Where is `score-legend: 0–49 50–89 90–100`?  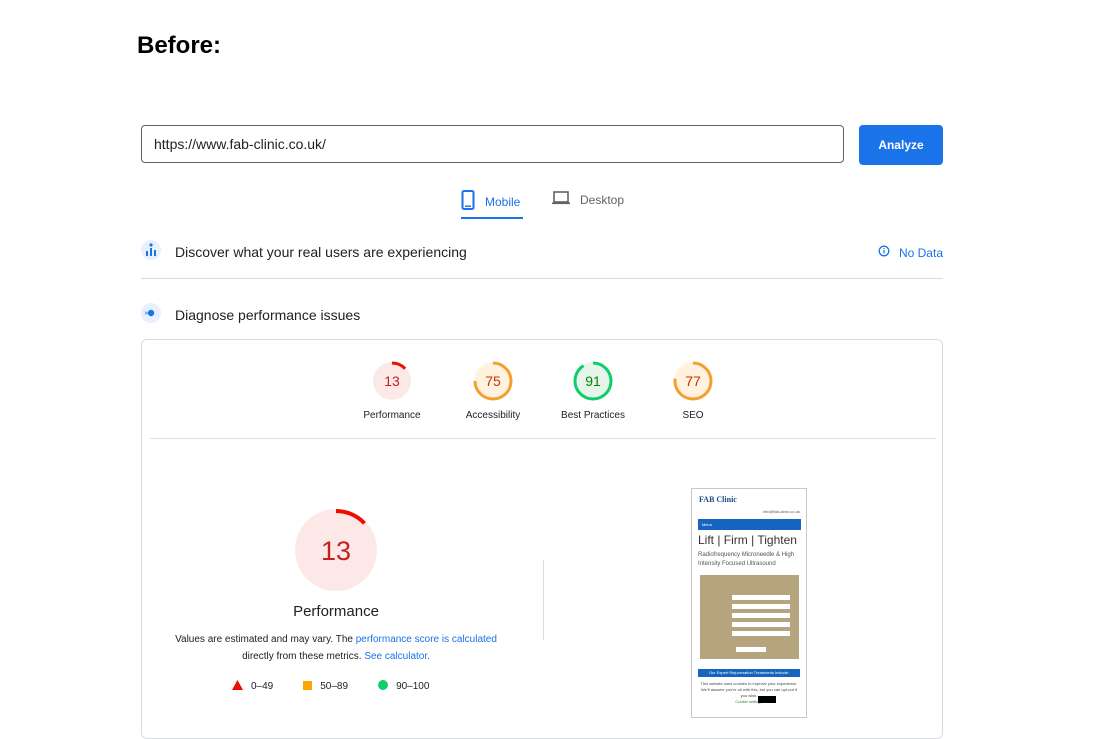 score-legend: 0–49 50–89 90–100 is located at coordinates (345, 686).